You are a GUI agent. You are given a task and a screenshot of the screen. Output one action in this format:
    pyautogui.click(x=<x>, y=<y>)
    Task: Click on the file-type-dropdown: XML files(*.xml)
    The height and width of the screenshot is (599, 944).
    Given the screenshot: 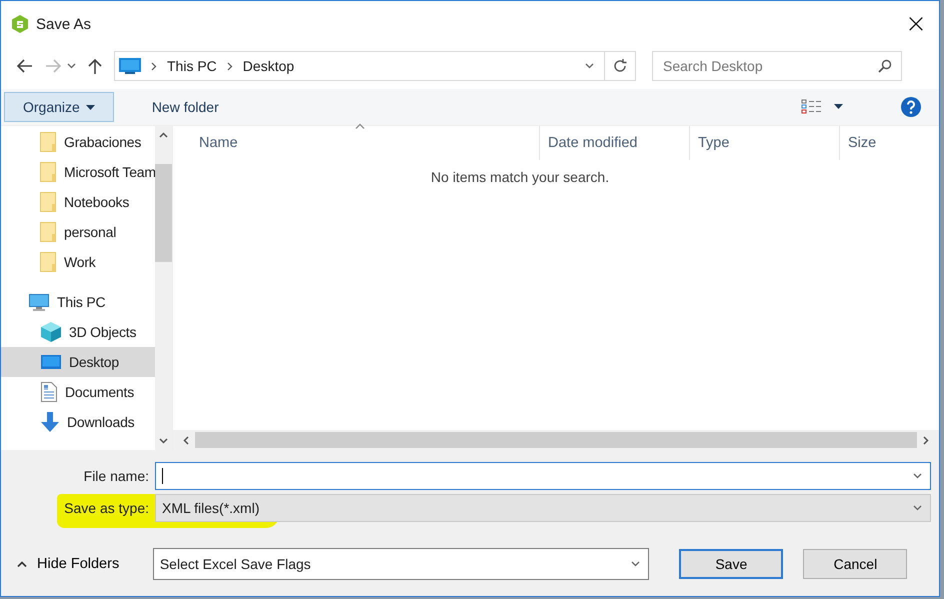 What is the action you would take?
    pyautogui.click(x=543, y=508)
    